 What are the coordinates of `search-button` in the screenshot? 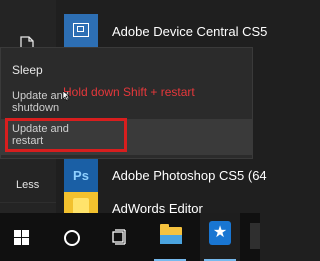 It's located at (70, 237).